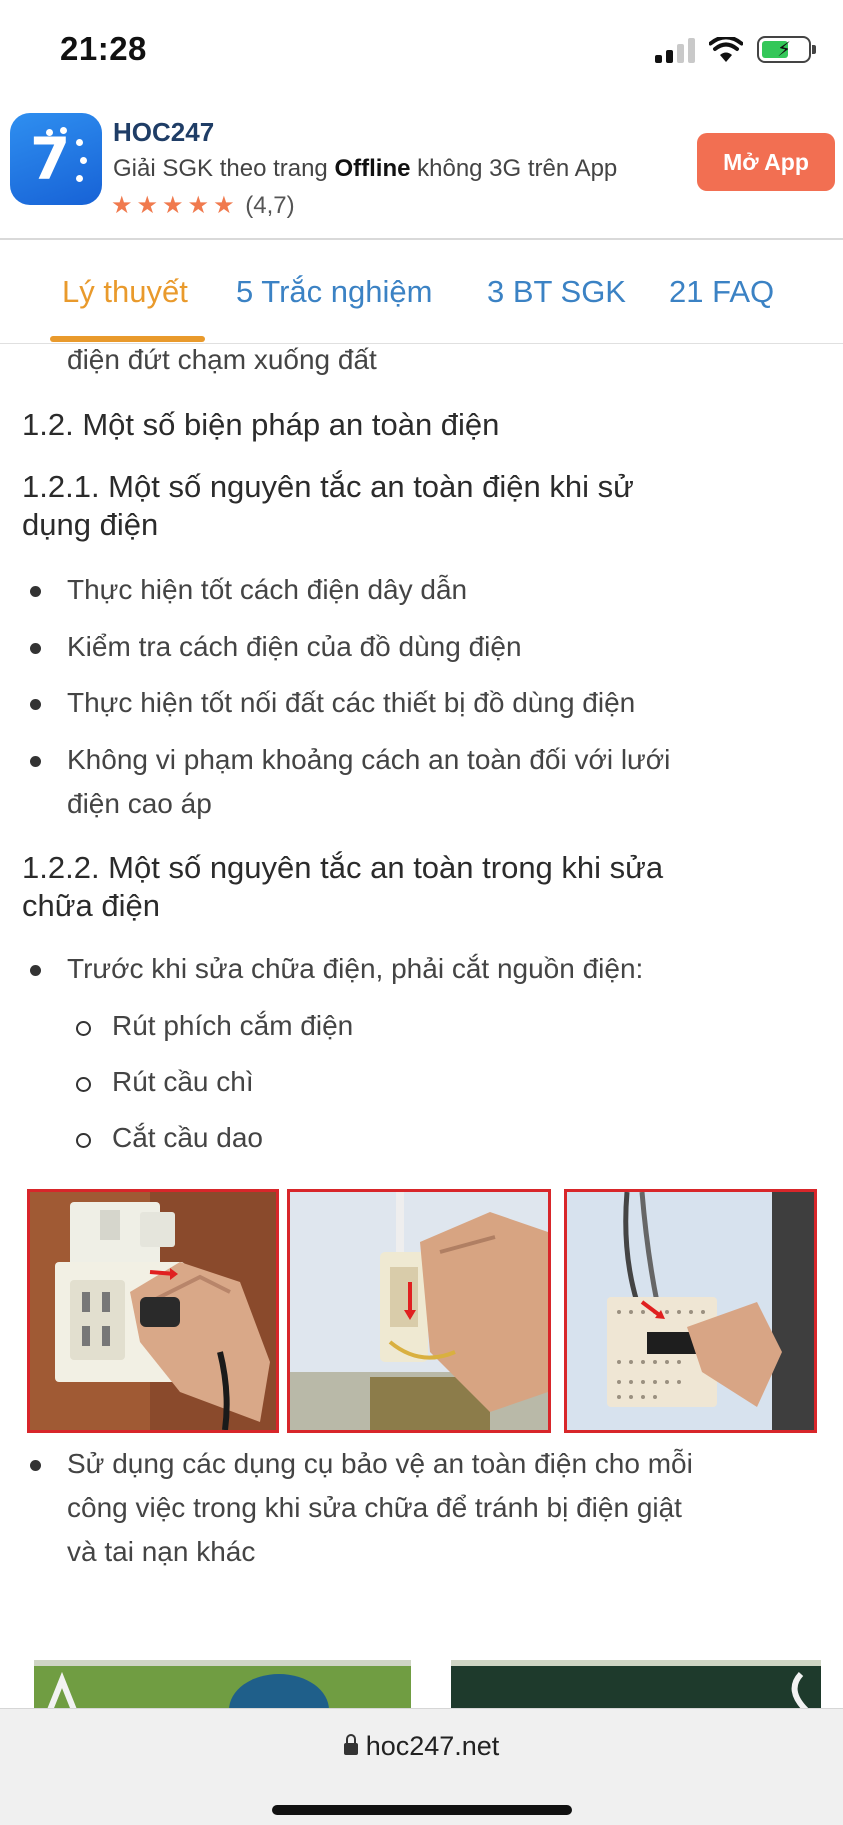 This screenshot has height=1825, width=843. Describe the element at coordinates (556, 292) in the screenshot. I see `tab-bt-sgk: 3 BT SGK` at that location.